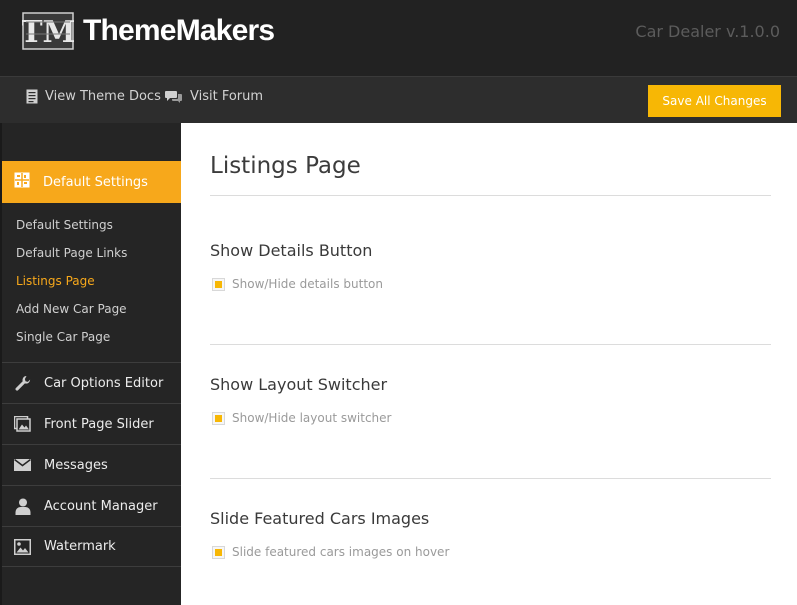 The width and height of the screenshot is (797, 605). What do you see at coordinates (398, 38) in the screenshot?
I see `top-header: TM ThemeMakers Car Dealer v.1.0.0` at bounding box center [398, 38].